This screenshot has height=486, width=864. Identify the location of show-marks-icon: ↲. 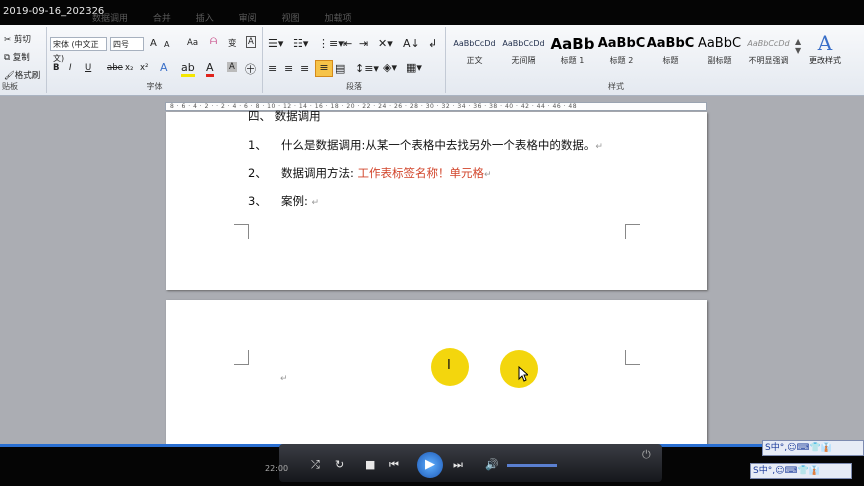
(432, 43).